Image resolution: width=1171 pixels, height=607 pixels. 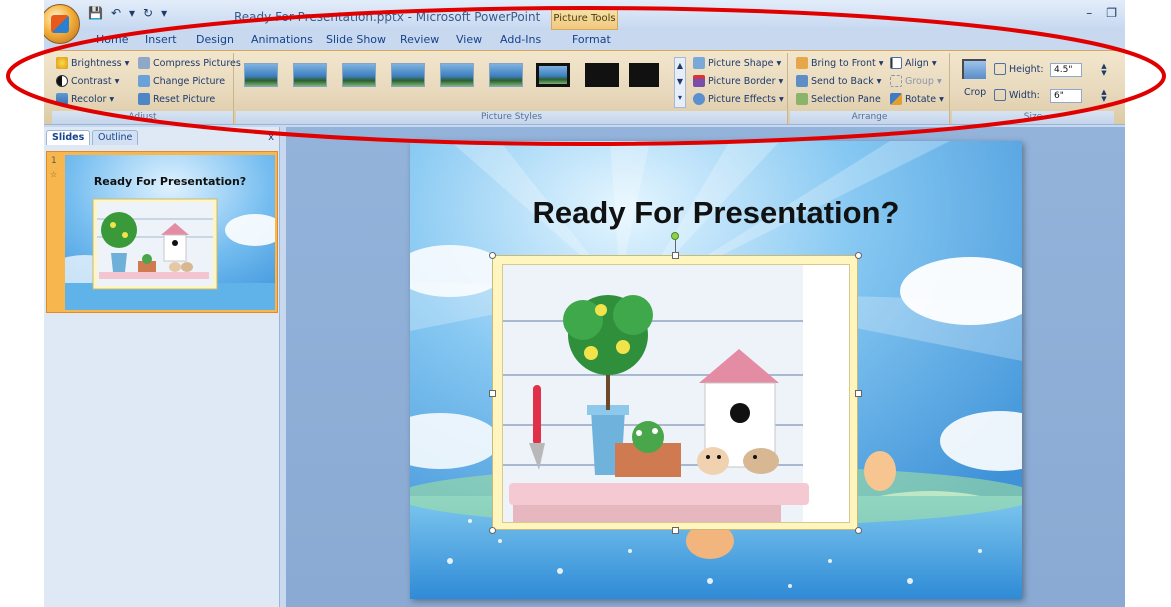 What do you see at coordinates (675, 236) in the screenshot?
I see `rotation-handle` at bounding box center [675, 236].